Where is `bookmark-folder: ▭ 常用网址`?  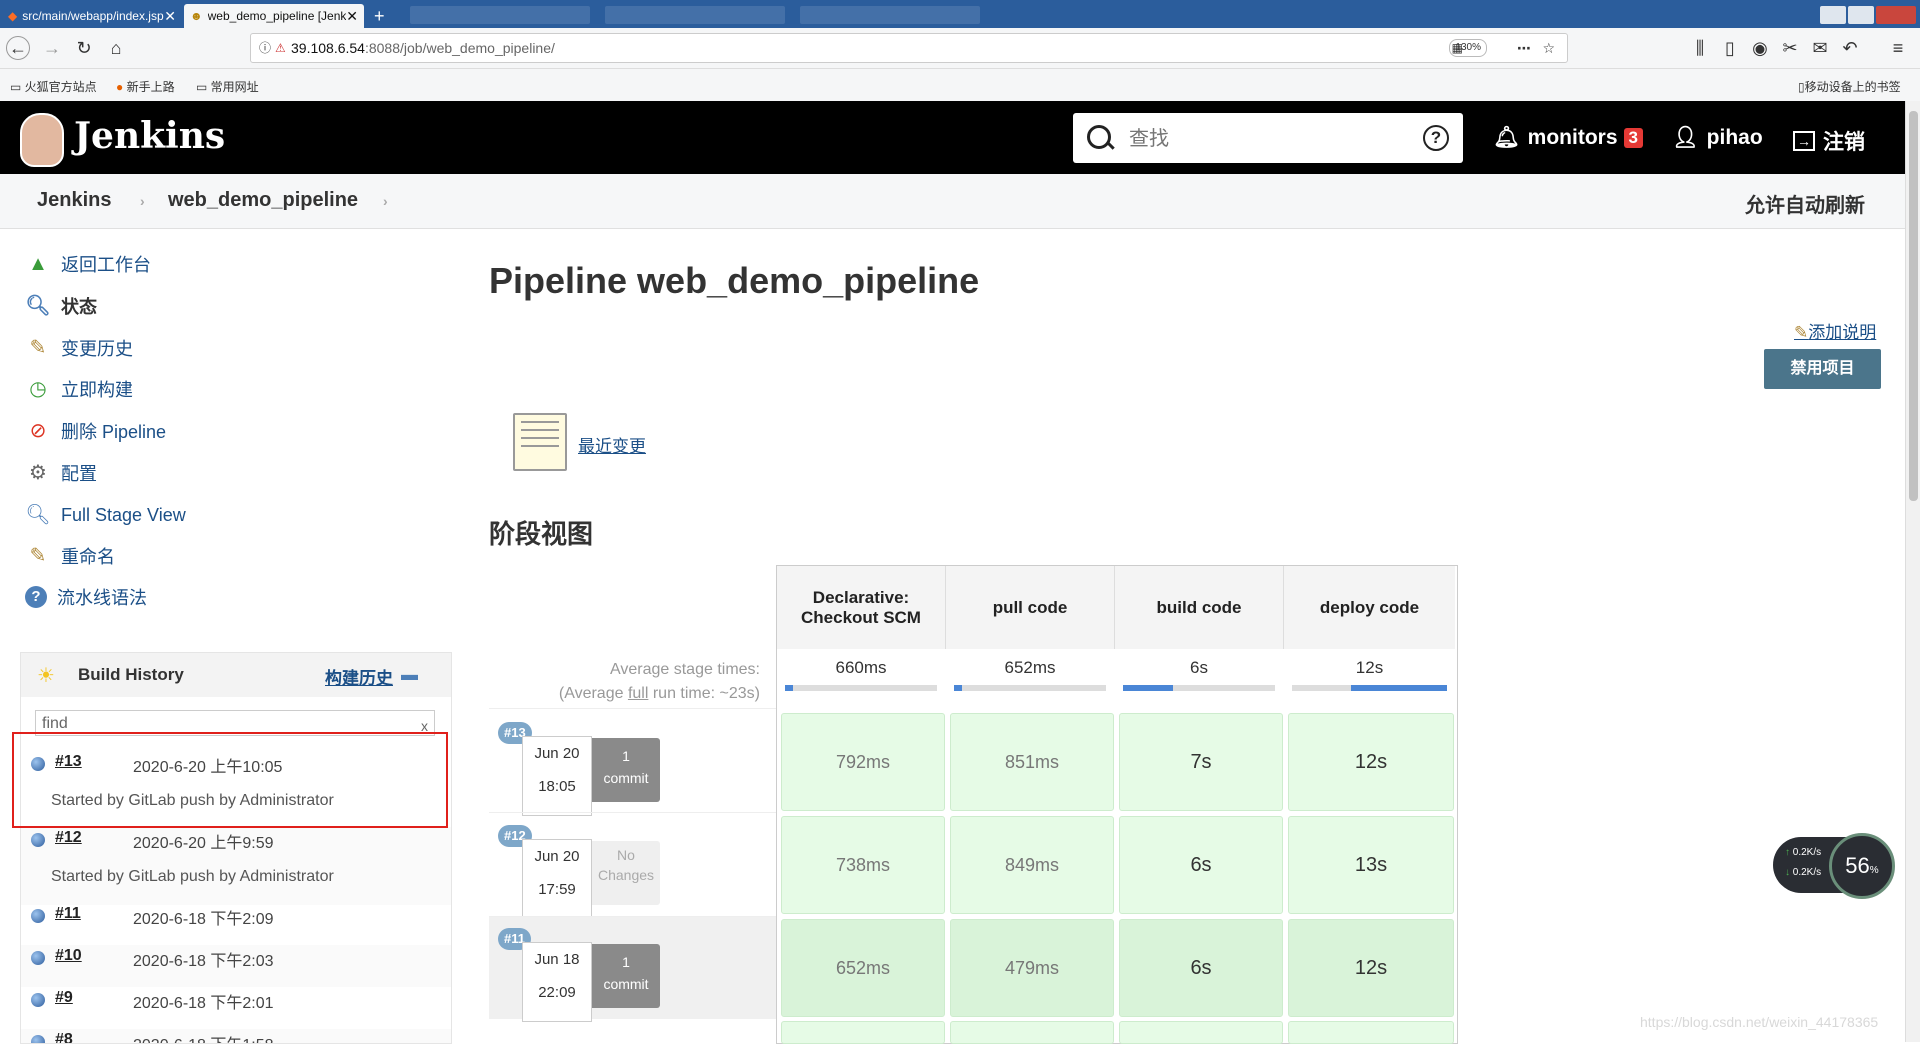 bookmark-folder: ▭ 常用网址 is located at coordinates (227, 86).